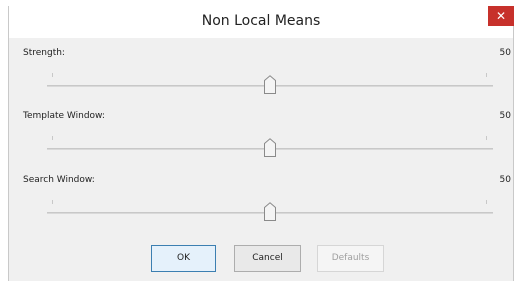  I want to click on search-window-slider-thumb, so click(270, 212).